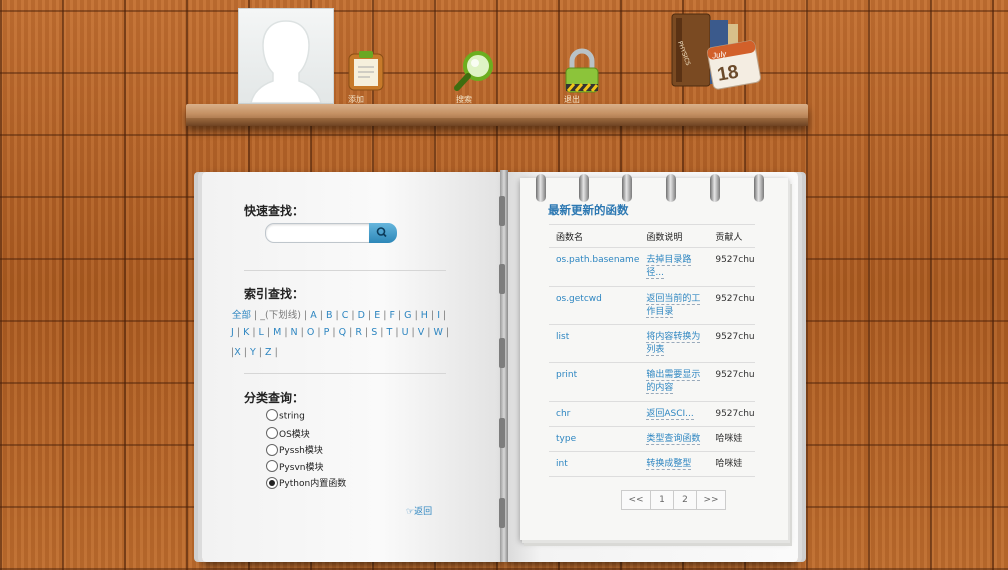 This screenshot has width=1008, height=570. Describe the element at coordinates (288, 434) in the screenshot. I see `category-option: OS模块` at that location.